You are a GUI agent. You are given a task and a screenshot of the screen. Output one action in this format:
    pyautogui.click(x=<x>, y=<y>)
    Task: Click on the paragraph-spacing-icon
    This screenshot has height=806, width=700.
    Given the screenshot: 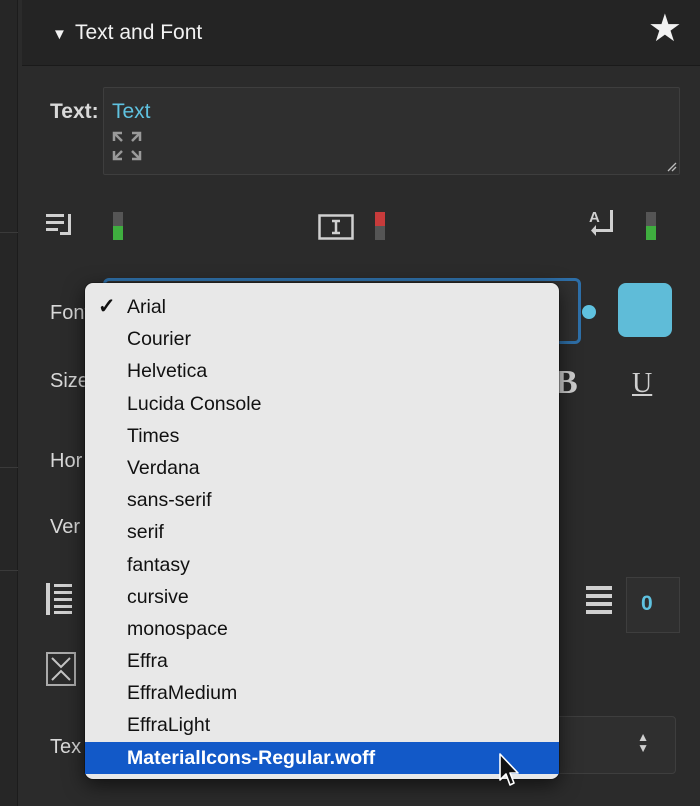 What is the action you would take?
    pyautogui.click(x=61, y=599)
    